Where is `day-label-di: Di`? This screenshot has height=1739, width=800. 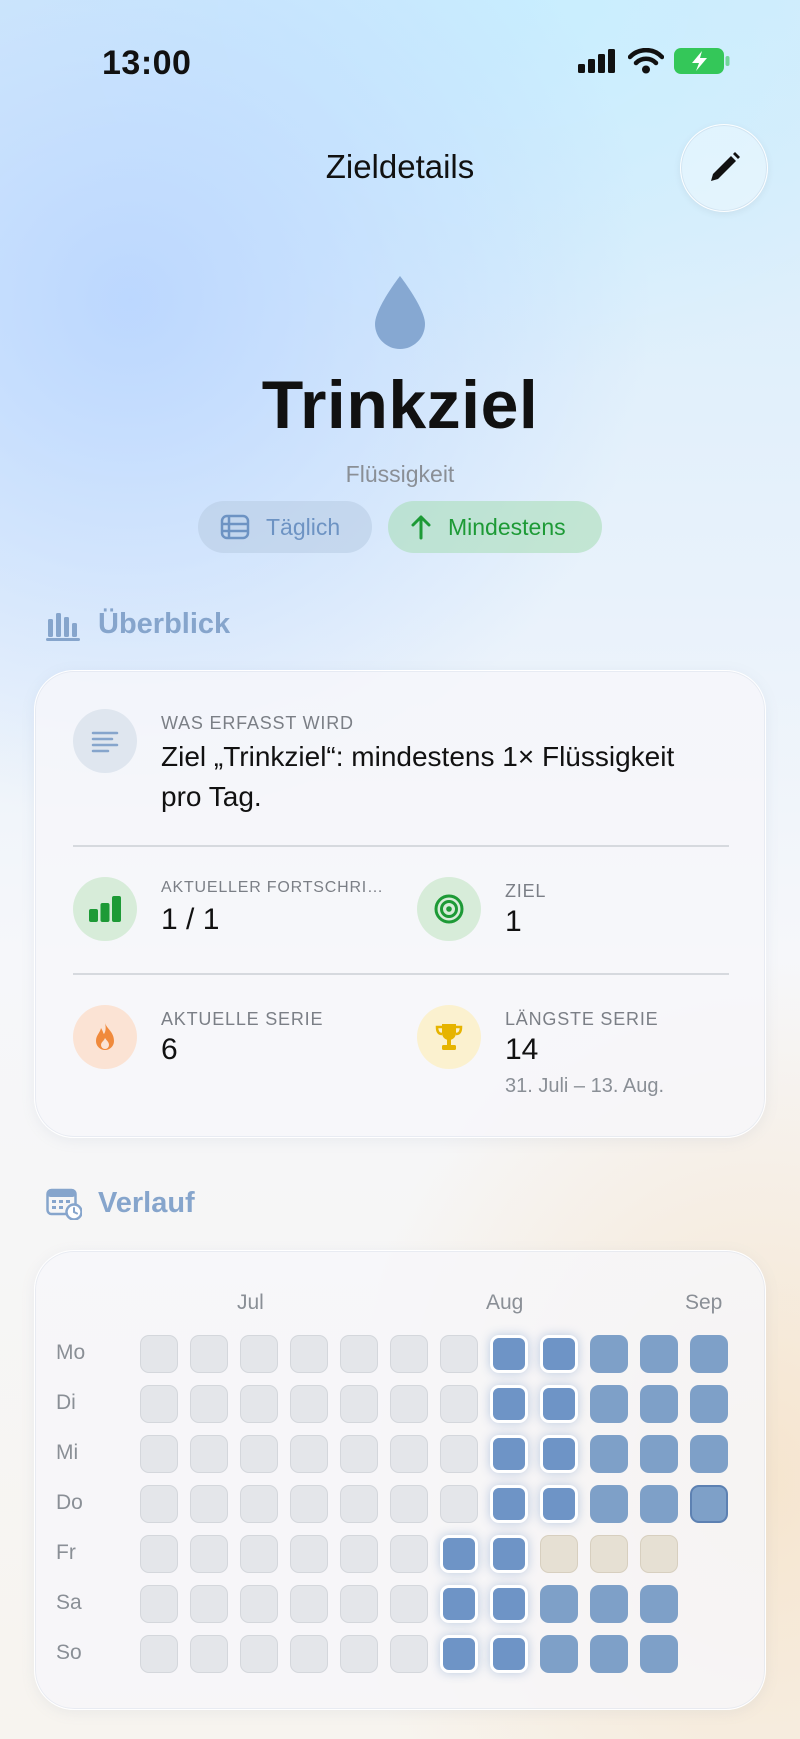
day-label-di: Di is located at coordinates (66, 1402).